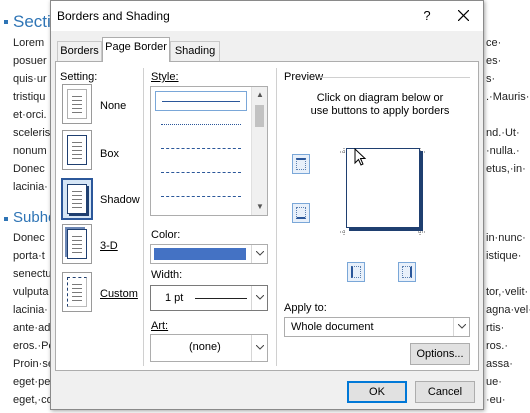 This screenshot has width=530, height=413. I want to click on document-line-right: ce·, so click(494, 43).